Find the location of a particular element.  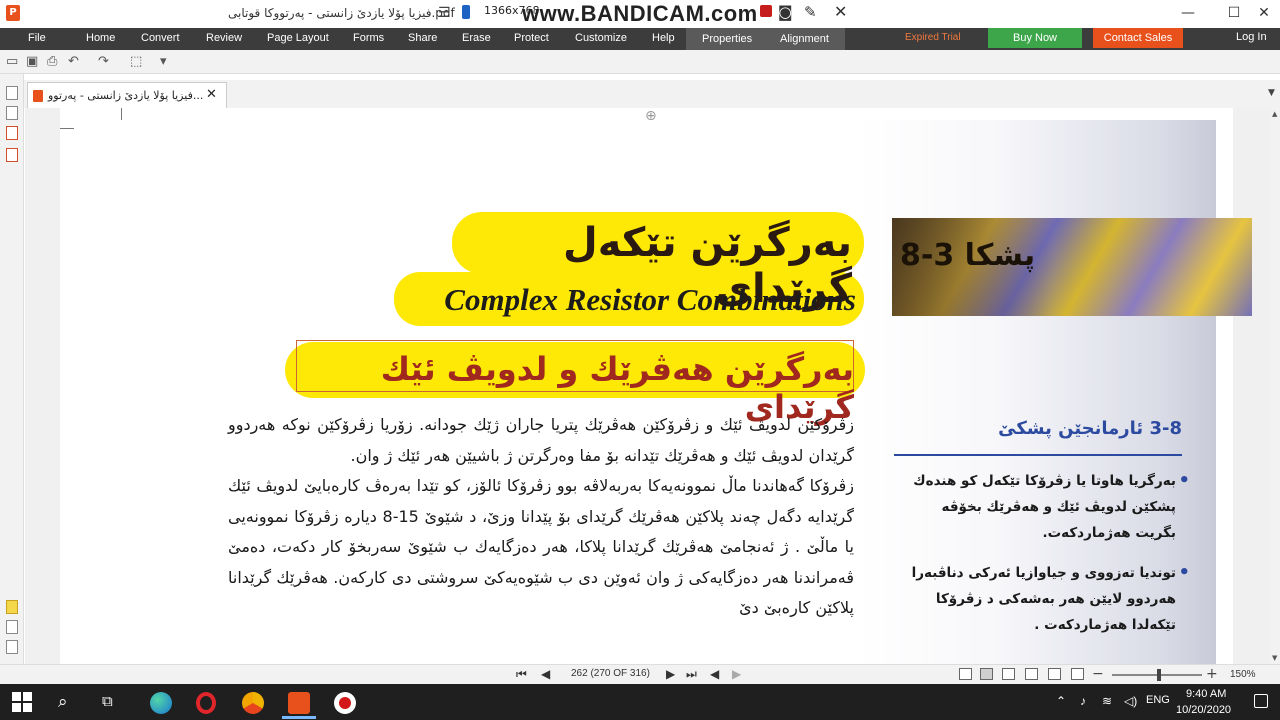

previous-page-icon: ◀ is located at coordinates (545, 674).